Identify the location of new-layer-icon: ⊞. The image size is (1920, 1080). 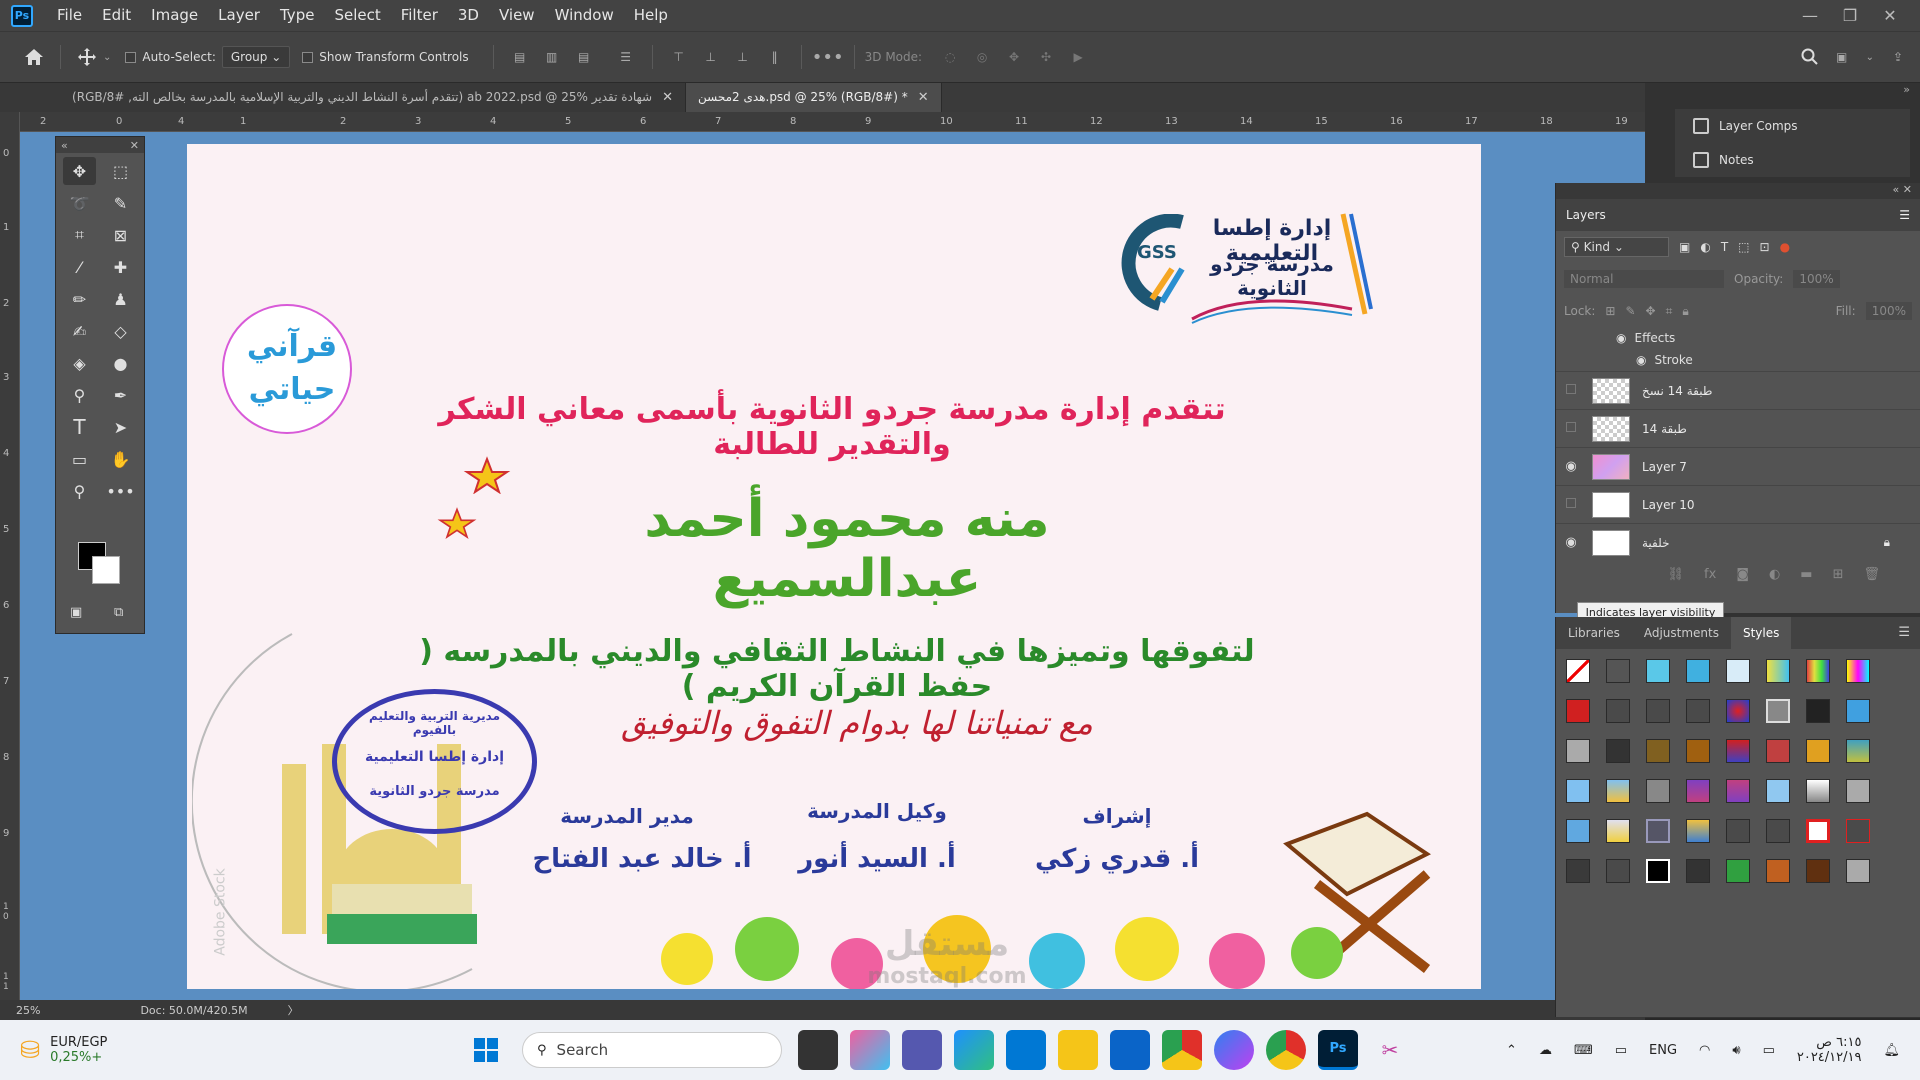
(1838, 574).